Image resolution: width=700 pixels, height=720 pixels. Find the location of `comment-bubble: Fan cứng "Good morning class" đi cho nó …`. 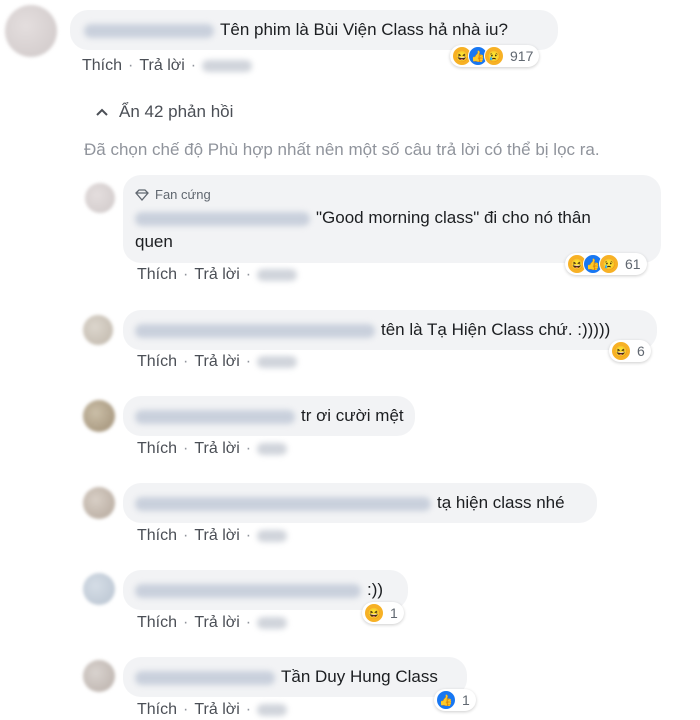

comment-bubble: Fan cứng "Good morning class" đi cho nó … is located at coordinates (392, 219).